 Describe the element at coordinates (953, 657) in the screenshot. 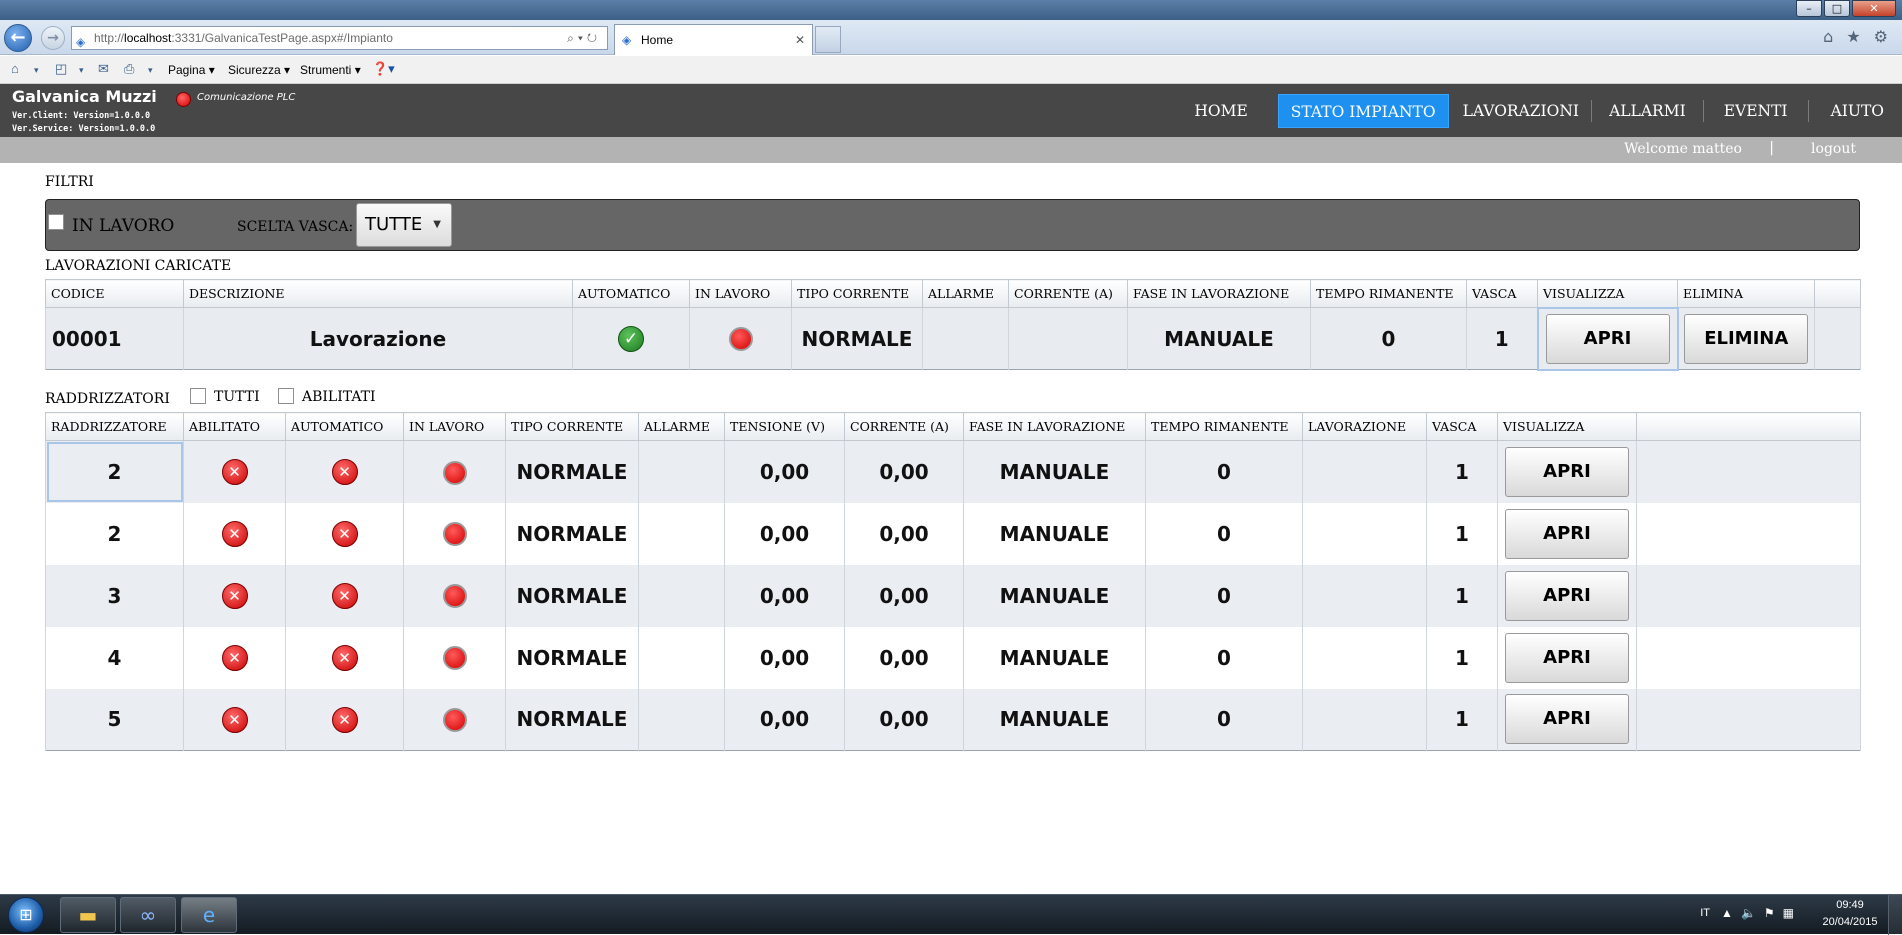

I see `table-row: 4 ✕ ✕ NORMALE 0,00 0,00 MANUALE 0 1 APRI` at that location.